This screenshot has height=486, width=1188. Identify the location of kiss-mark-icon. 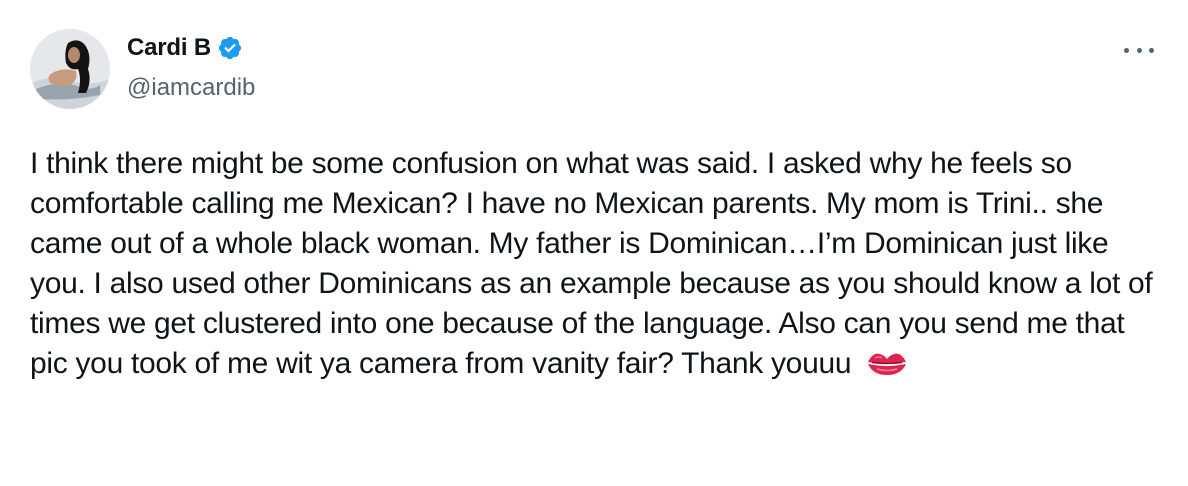
(887, 364).